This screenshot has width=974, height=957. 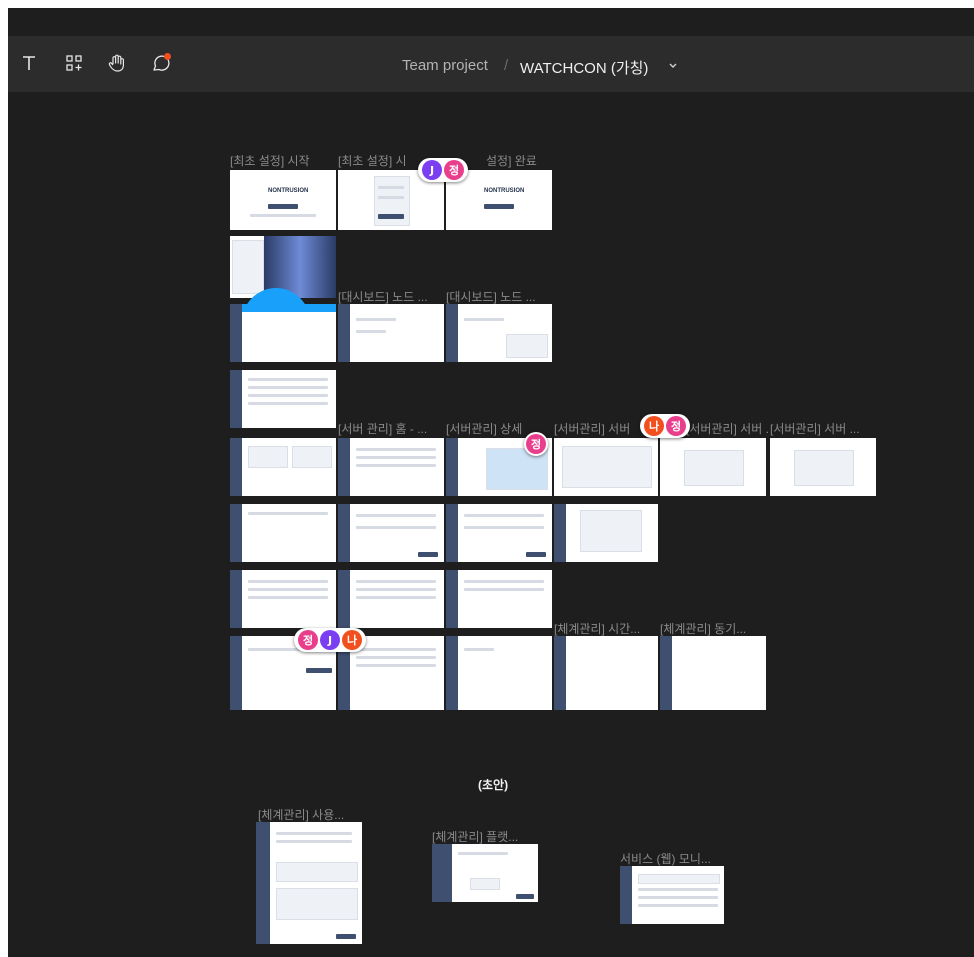 What do you see at coordinates (679, 879) in the screenshot?
I see `frame-filter-bar` at bounding box center [679, 879].